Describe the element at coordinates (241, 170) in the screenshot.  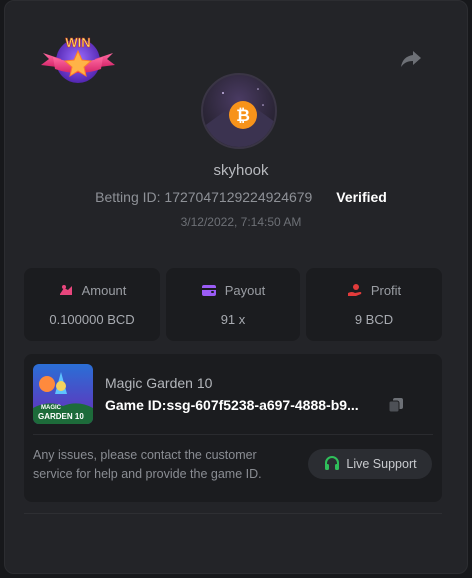
I see `username: skyhook` at that location.